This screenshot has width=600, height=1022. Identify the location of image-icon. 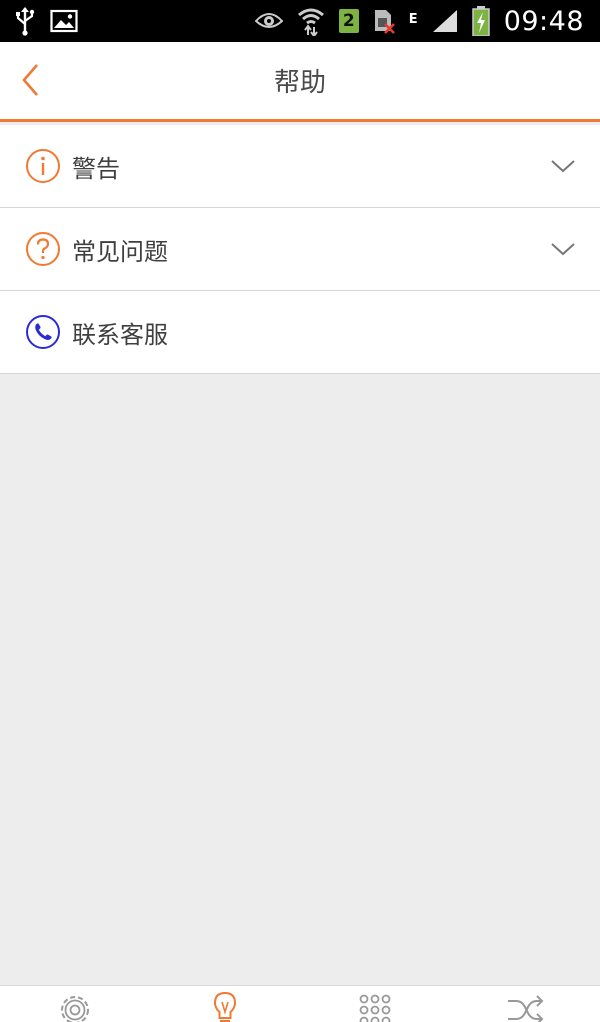
(64, 21).